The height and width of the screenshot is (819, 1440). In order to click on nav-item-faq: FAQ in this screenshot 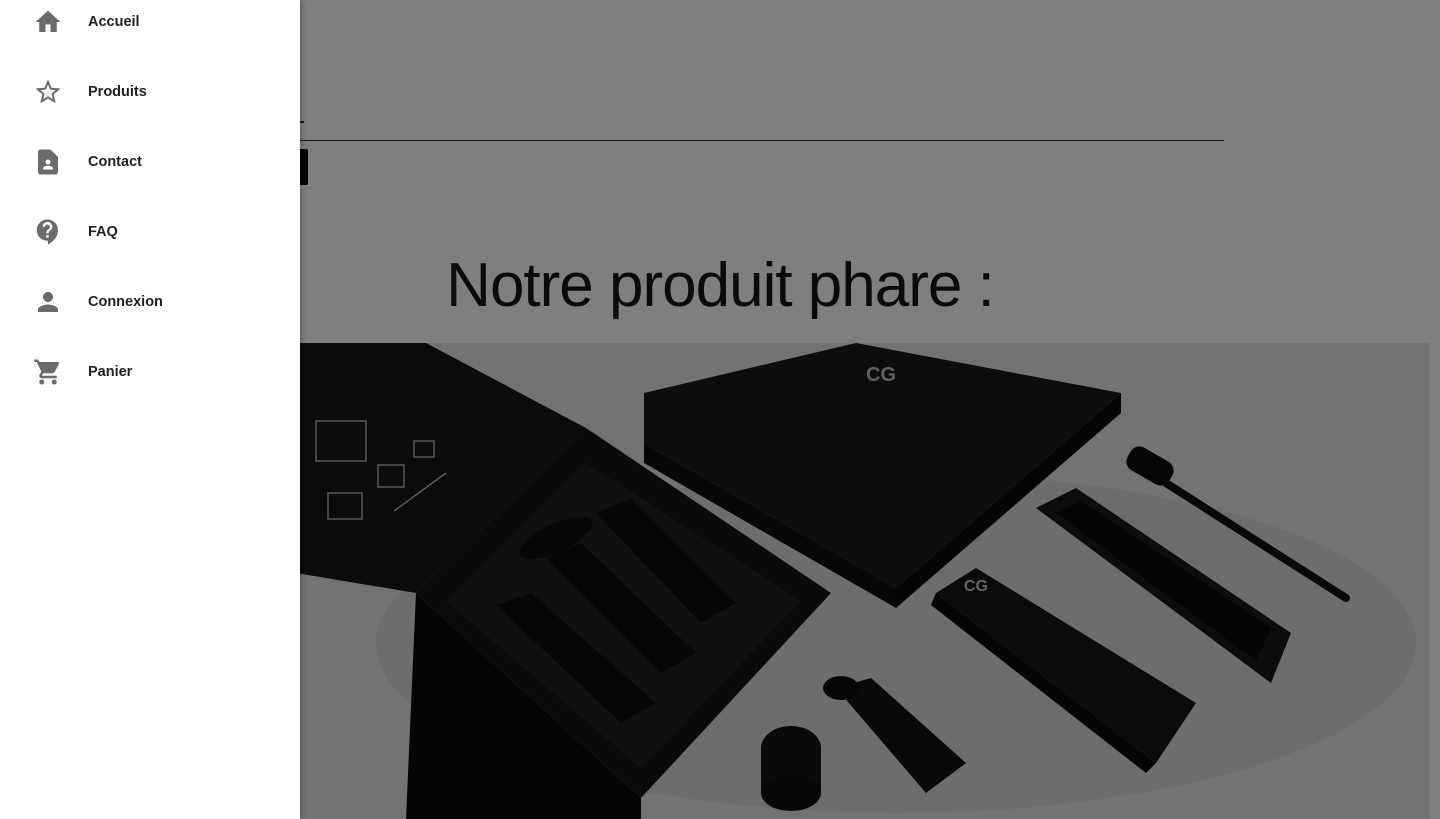, I will do `click(150, 232)`.